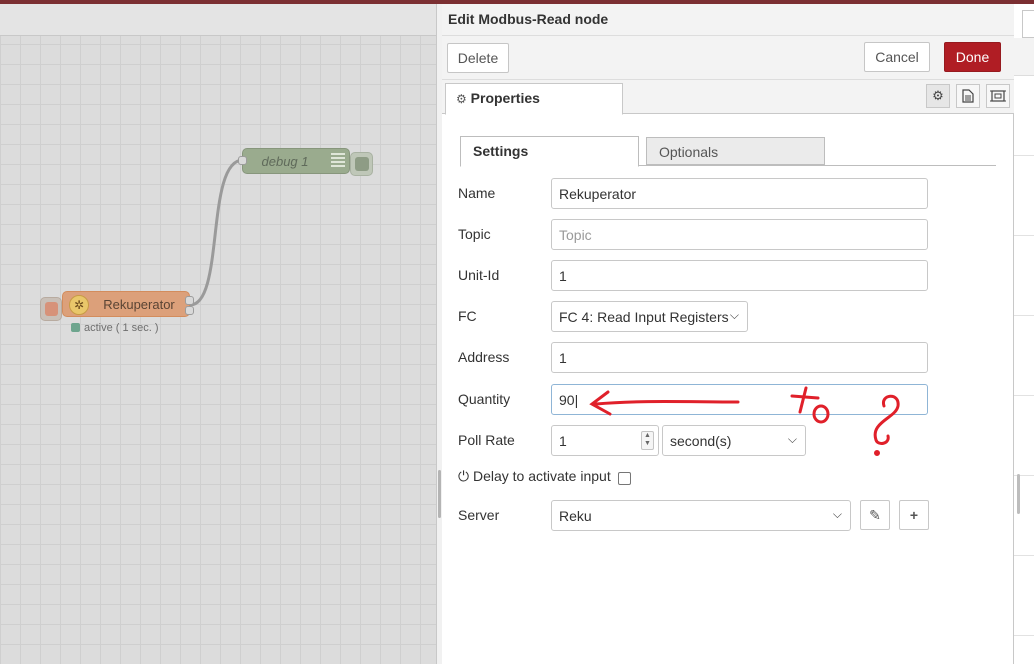  Describe the element at coordinates (739, 234) in the screenshot. I see `topic-input: Topic` at that location.